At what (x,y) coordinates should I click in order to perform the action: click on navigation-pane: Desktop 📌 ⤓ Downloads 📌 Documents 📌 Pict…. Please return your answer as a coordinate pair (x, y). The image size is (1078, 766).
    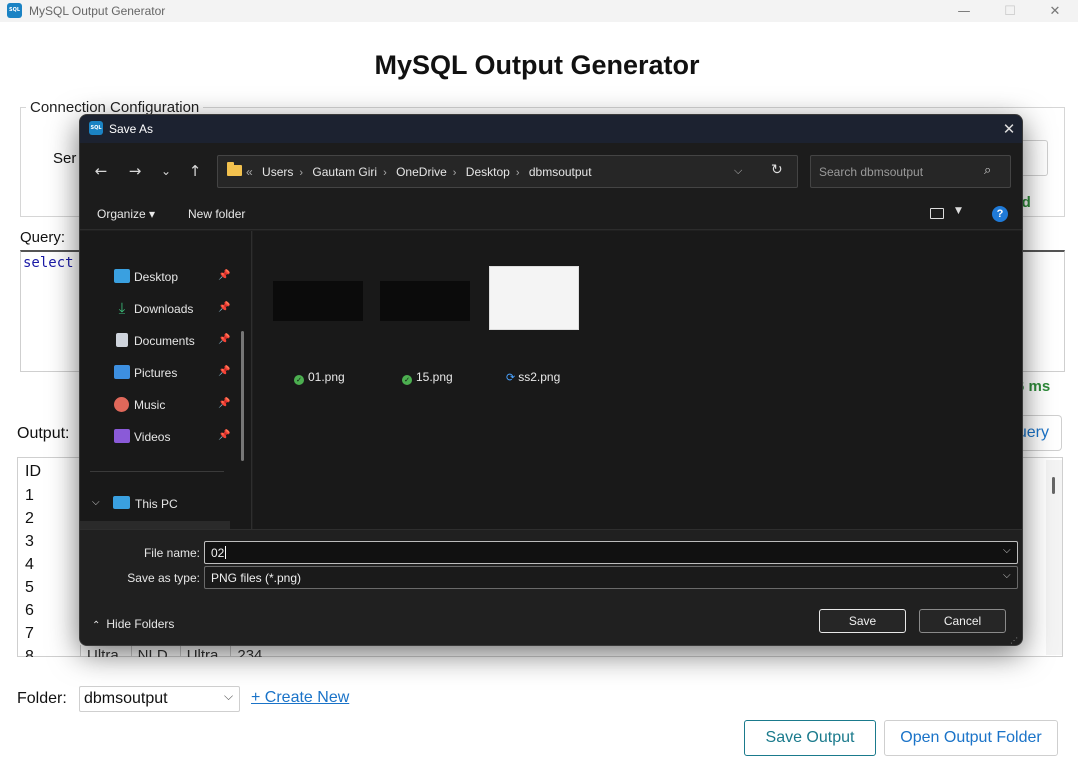
    Looking at the image, I should click on (166, 380).